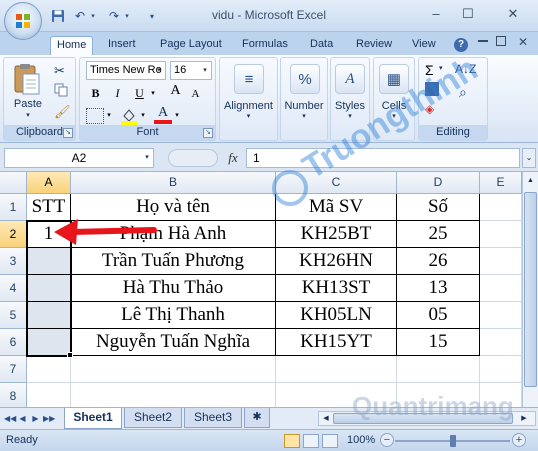 Image resolution: width=538 pixels, height=451 pixels. Describe the element at coordinates (336, 369) in the screenshot. I see `cell-c7` at that location.